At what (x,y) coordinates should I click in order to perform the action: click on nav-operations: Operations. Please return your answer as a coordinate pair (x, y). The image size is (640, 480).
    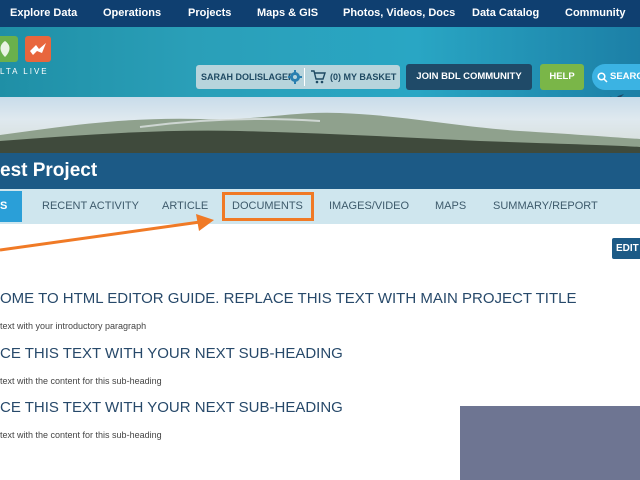
    Looking at the image, I should click on (132, 13).